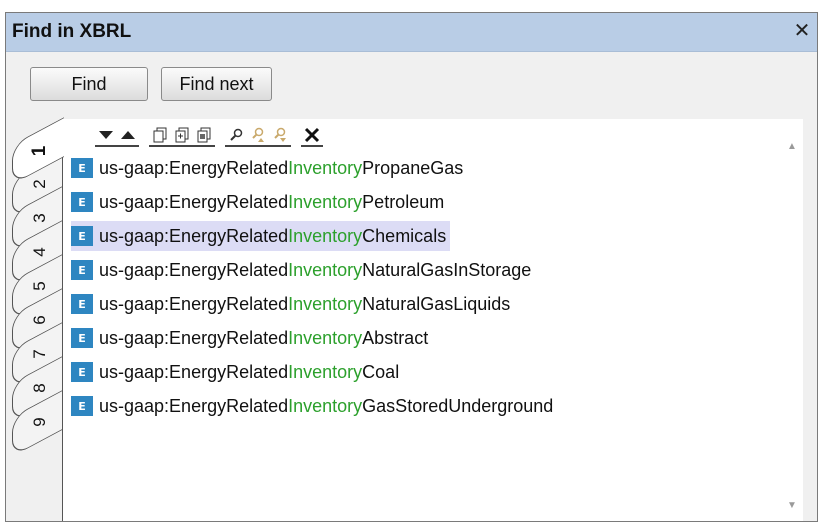 The width and height of the screenshot is (820, 527). I want to click on find-previous-icon, so click(258, 136).